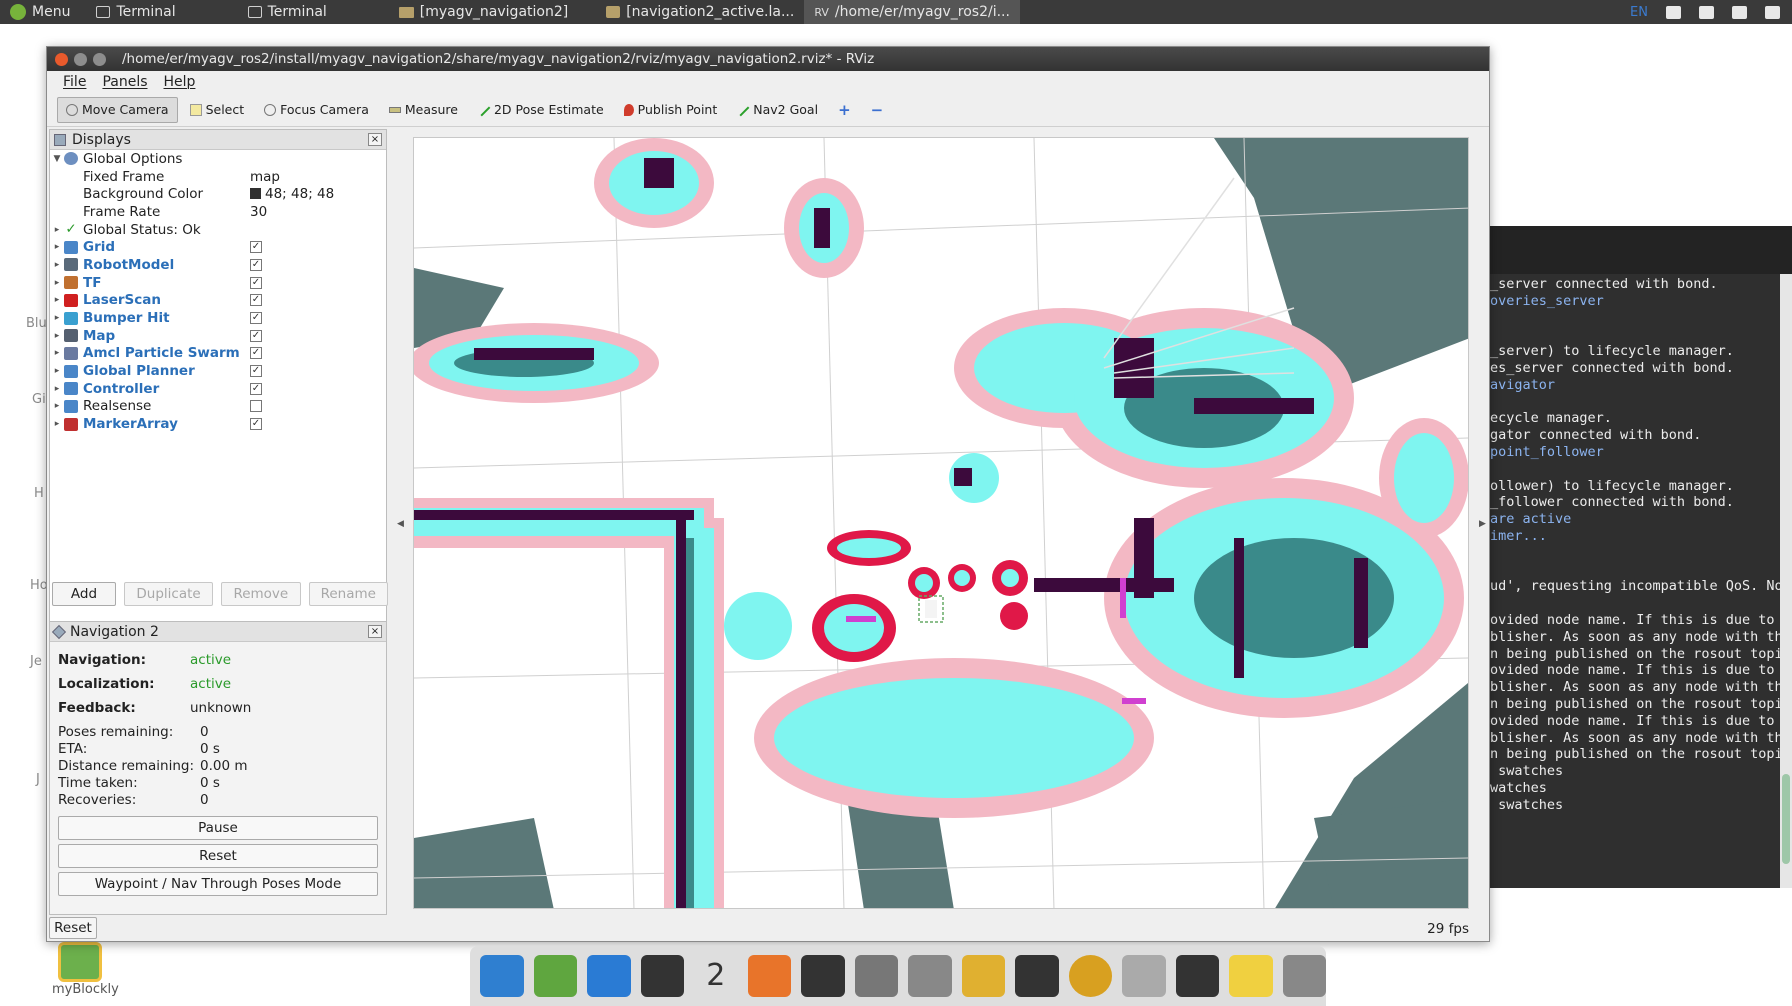 The height and width of the screenshot is (1006, 1792). What do you see at coordinates (117, 109) in the screenshot?
I see `move-camera-tool: Move Camera` at bounding box center [117, 109].